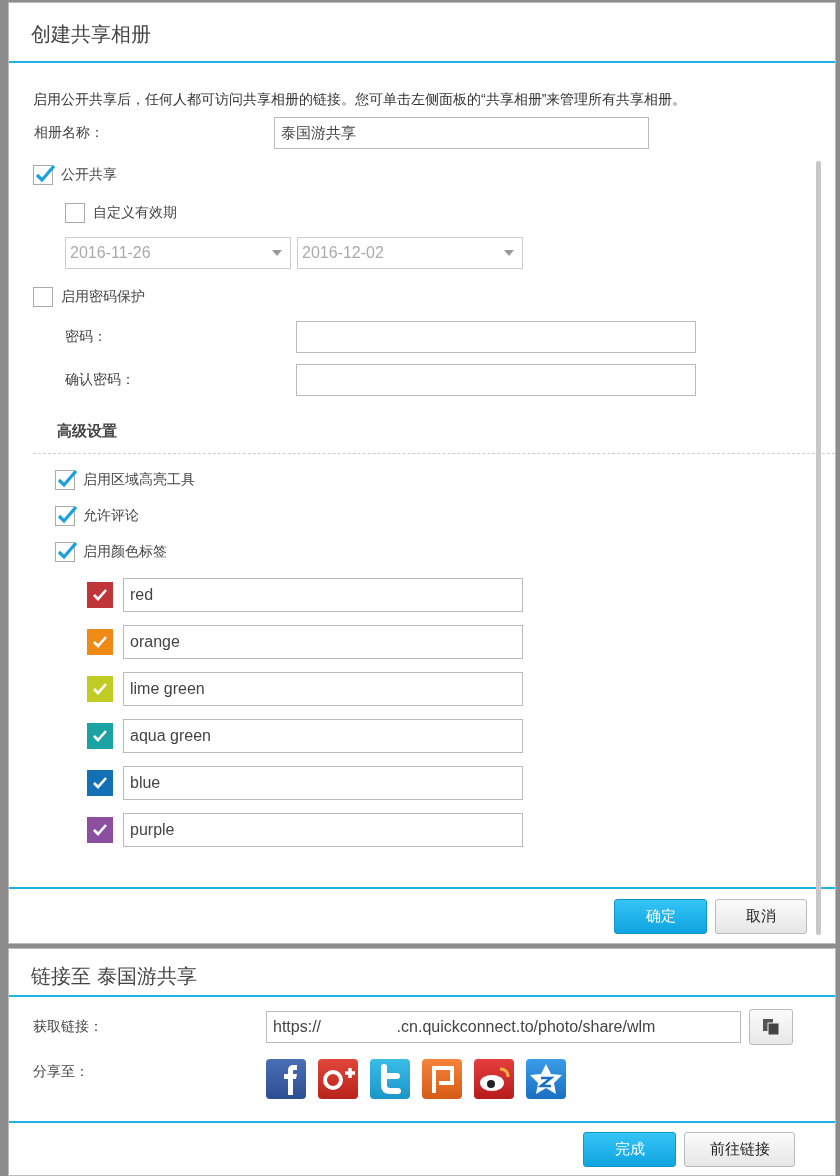 The image size is (840, 1176). What do you see at coordinates (86, 337) in the screenshot?
I see `field-label: 密码：` at bounding box center [86, 337].